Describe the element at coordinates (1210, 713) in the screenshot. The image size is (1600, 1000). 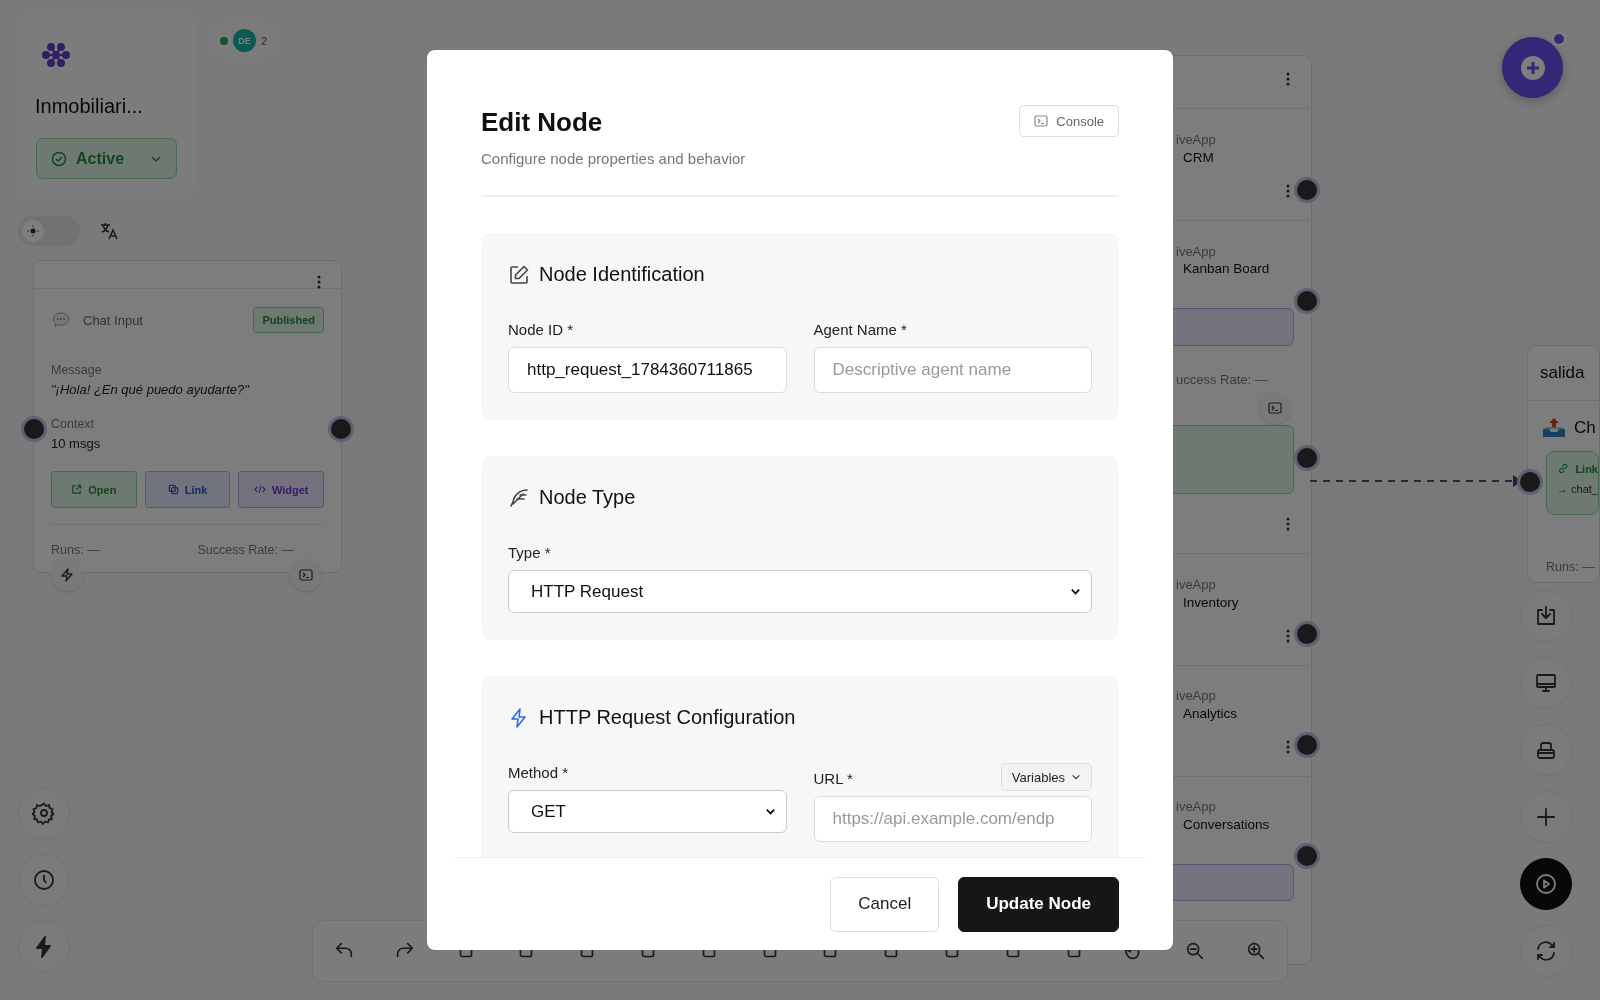
I see `node-title: Analytics` at that location.